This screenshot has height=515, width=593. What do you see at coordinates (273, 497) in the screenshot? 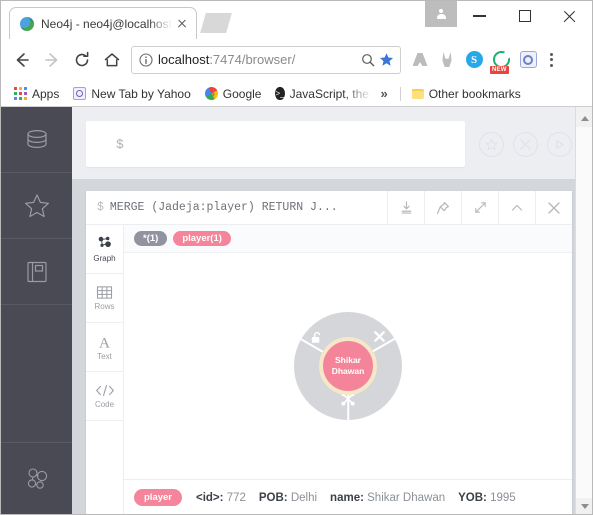
I see `property-key: POB:` at bounding box center [273, 497].